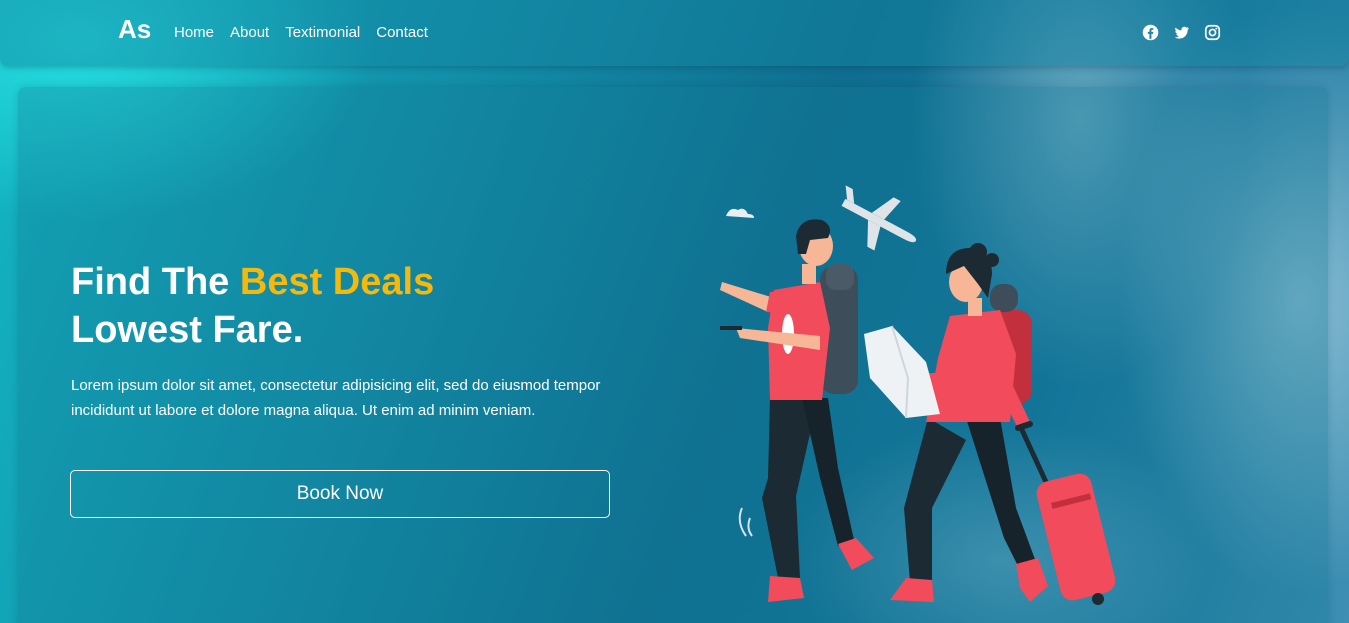 The width and height of the screenshot is (1349, 623). What do you see at coordinates (340, 494) in the screenshot?
I see `book-now-button: Book Now` at bounding box center [340, 494].